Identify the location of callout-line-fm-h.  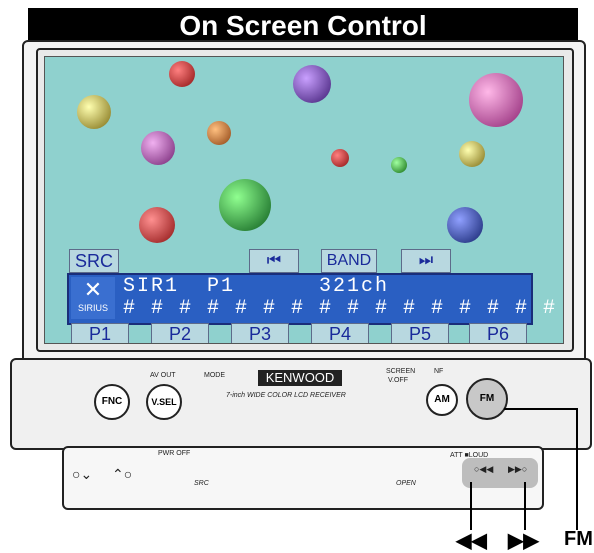
(541, 409).